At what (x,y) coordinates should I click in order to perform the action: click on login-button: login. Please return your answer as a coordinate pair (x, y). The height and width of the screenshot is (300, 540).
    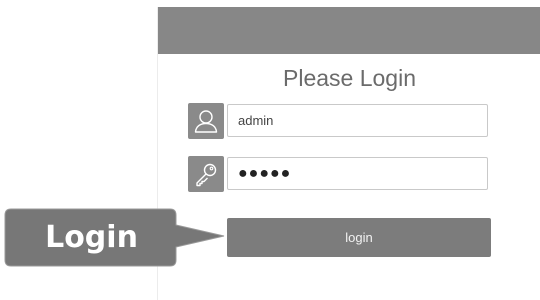
    Looking at the image, I should click on (359, 237).